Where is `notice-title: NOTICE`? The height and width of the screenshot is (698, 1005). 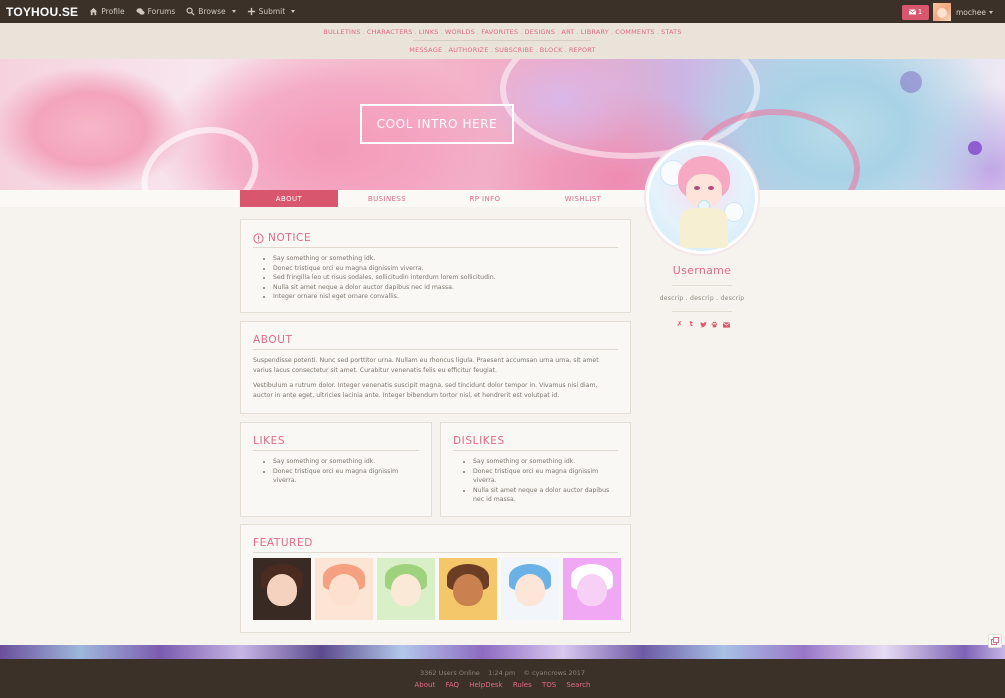 notice-title: NOTICE is located at coordinates (435, 240).